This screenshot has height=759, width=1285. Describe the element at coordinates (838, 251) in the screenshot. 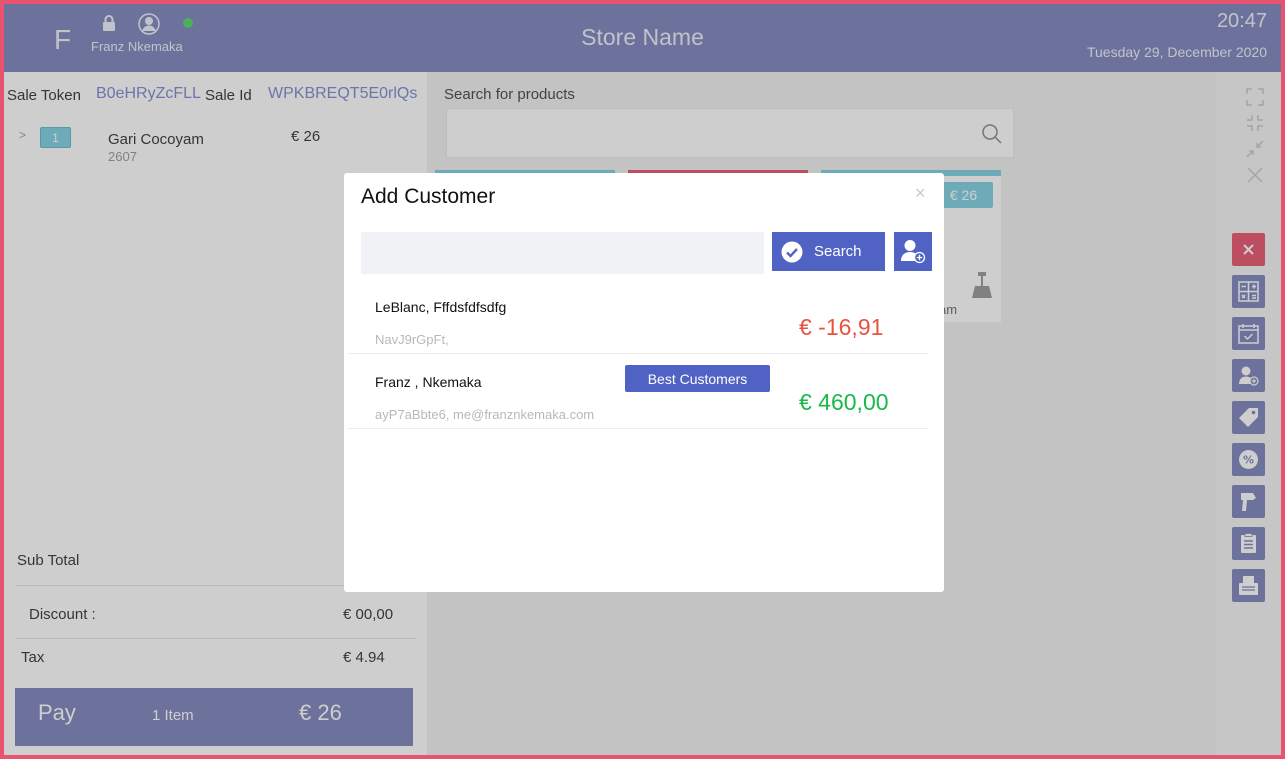

I see `search-button-label: Search` at that location.